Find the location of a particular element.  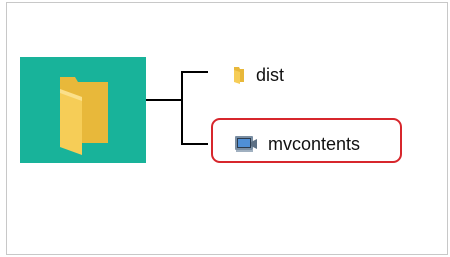

tree-item-mvcontents: mvcontents is located at coordinates (297, 144).